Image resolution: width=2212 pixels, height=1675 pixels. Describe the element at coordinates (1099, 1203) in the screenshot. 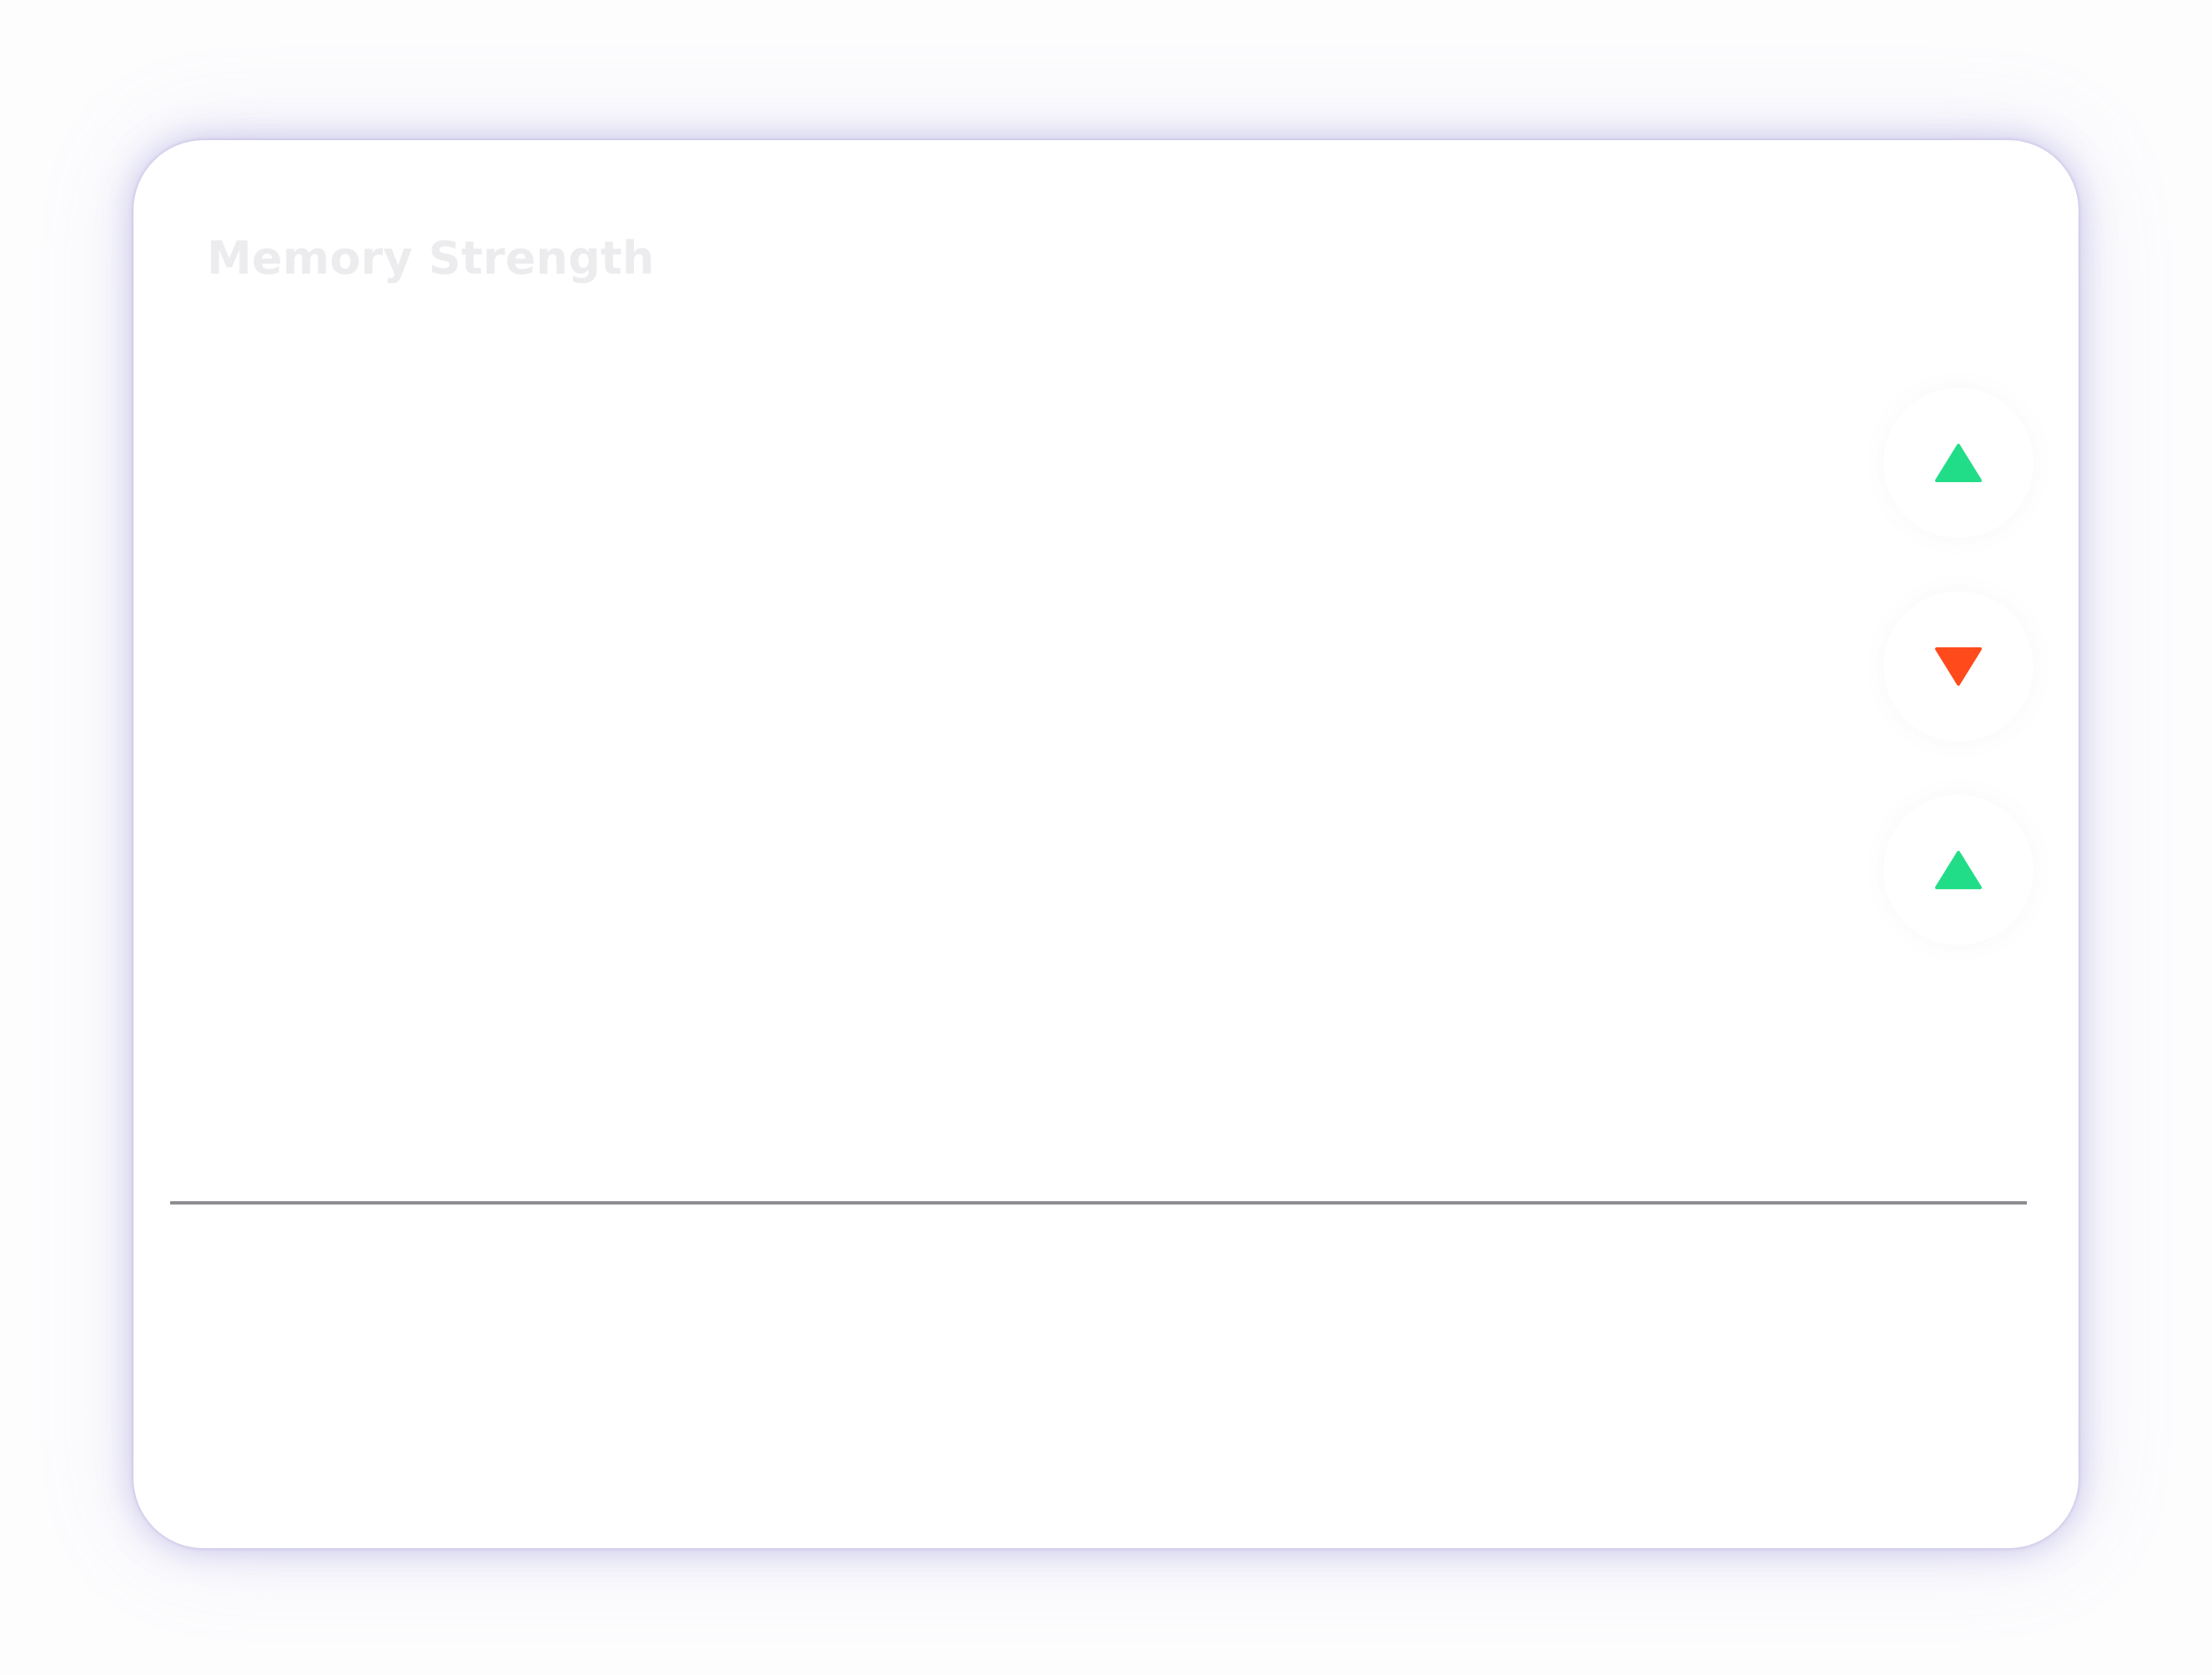

I see `chart-baseline` at that location.